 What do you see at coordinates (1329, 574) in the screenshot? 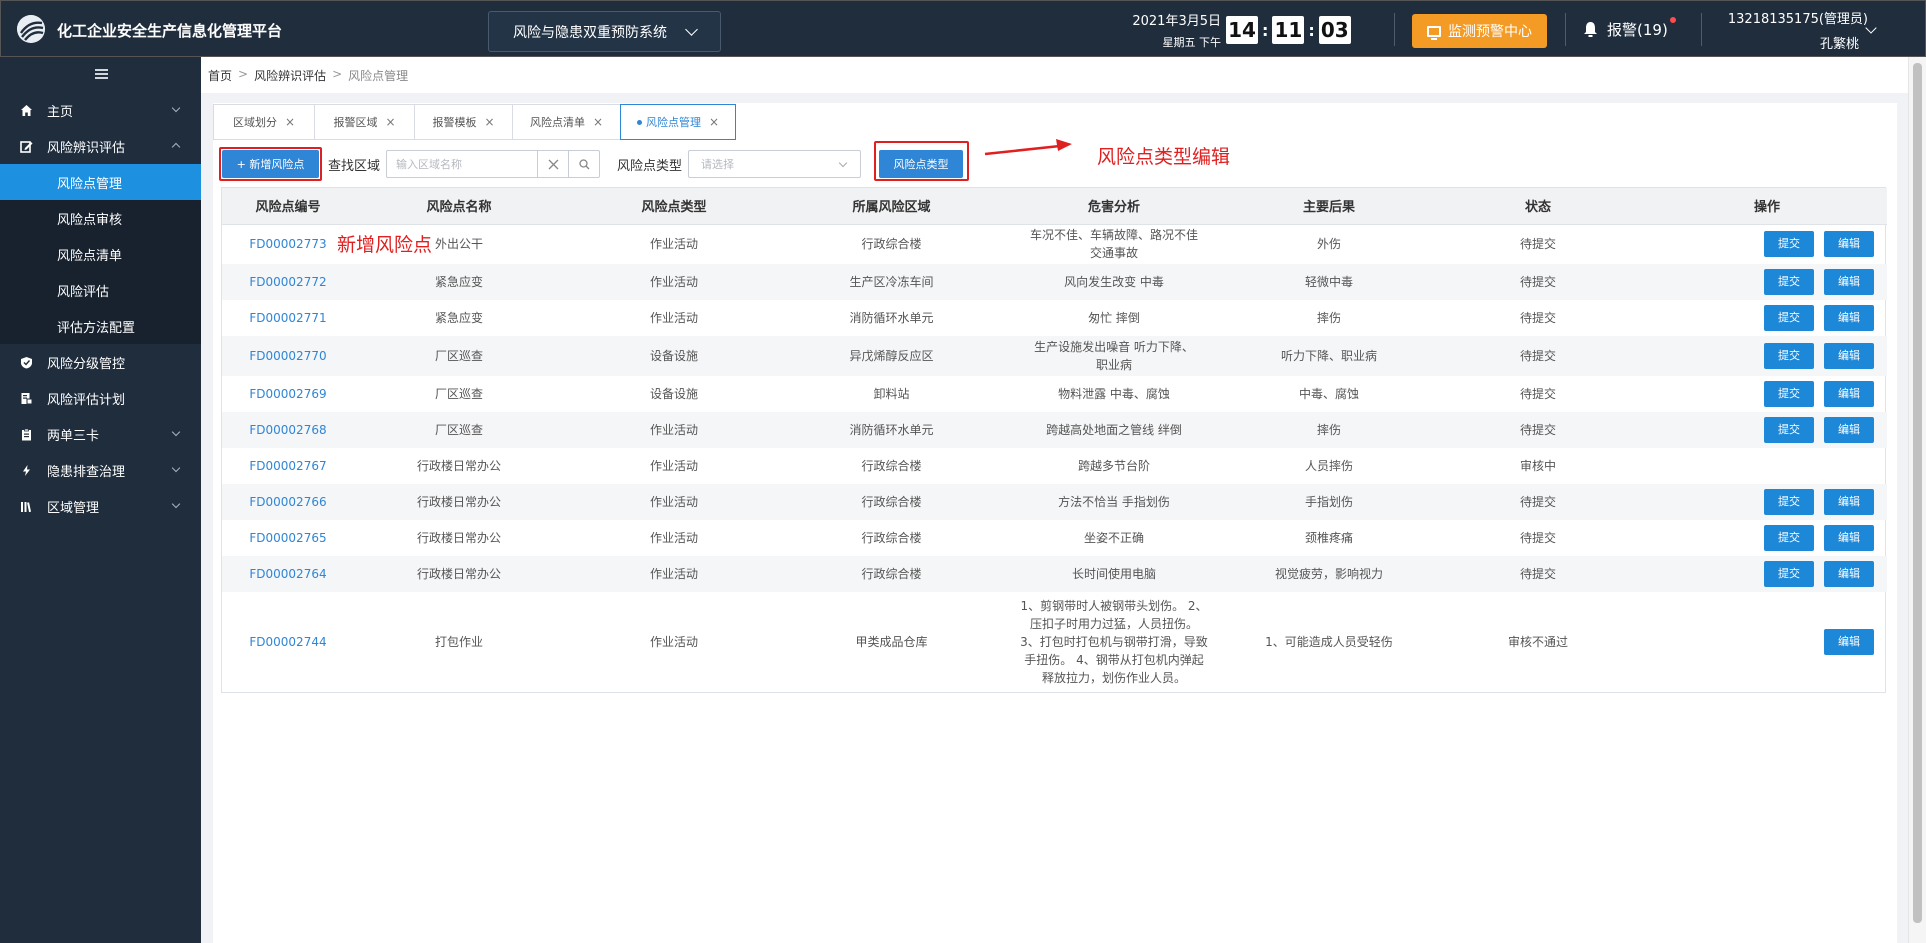
I see `main-result: 视觉疲劳，影响视力` at bounding box center [1329, 574].